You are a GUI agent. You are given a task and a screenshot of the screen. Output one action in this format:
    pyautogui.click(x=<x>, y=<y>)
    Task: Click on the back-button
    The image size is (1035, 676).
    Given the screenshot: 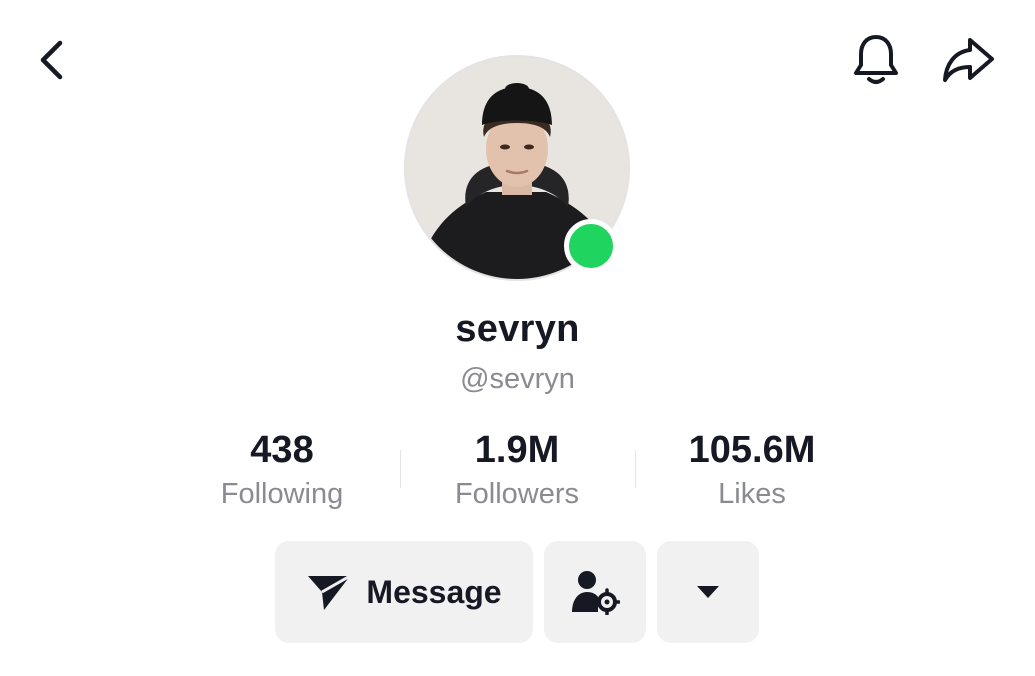 What is the action you would take?
    pyautogui.click(x=52, y=60)
    